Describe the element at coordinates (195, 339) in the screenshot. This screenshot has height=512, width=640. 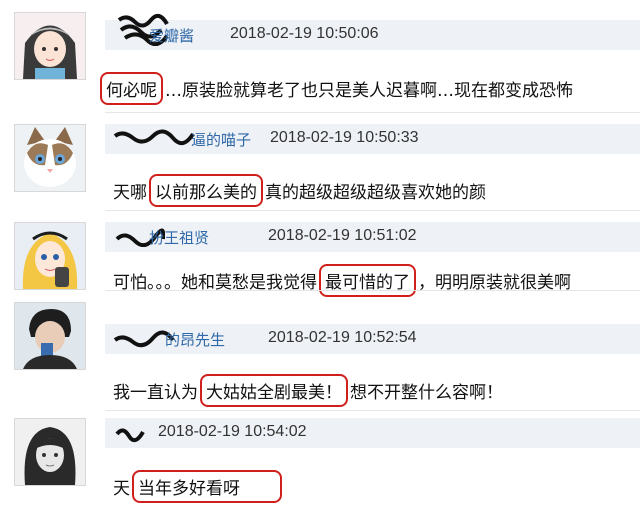
I see `username: 的昂先生` at that location.